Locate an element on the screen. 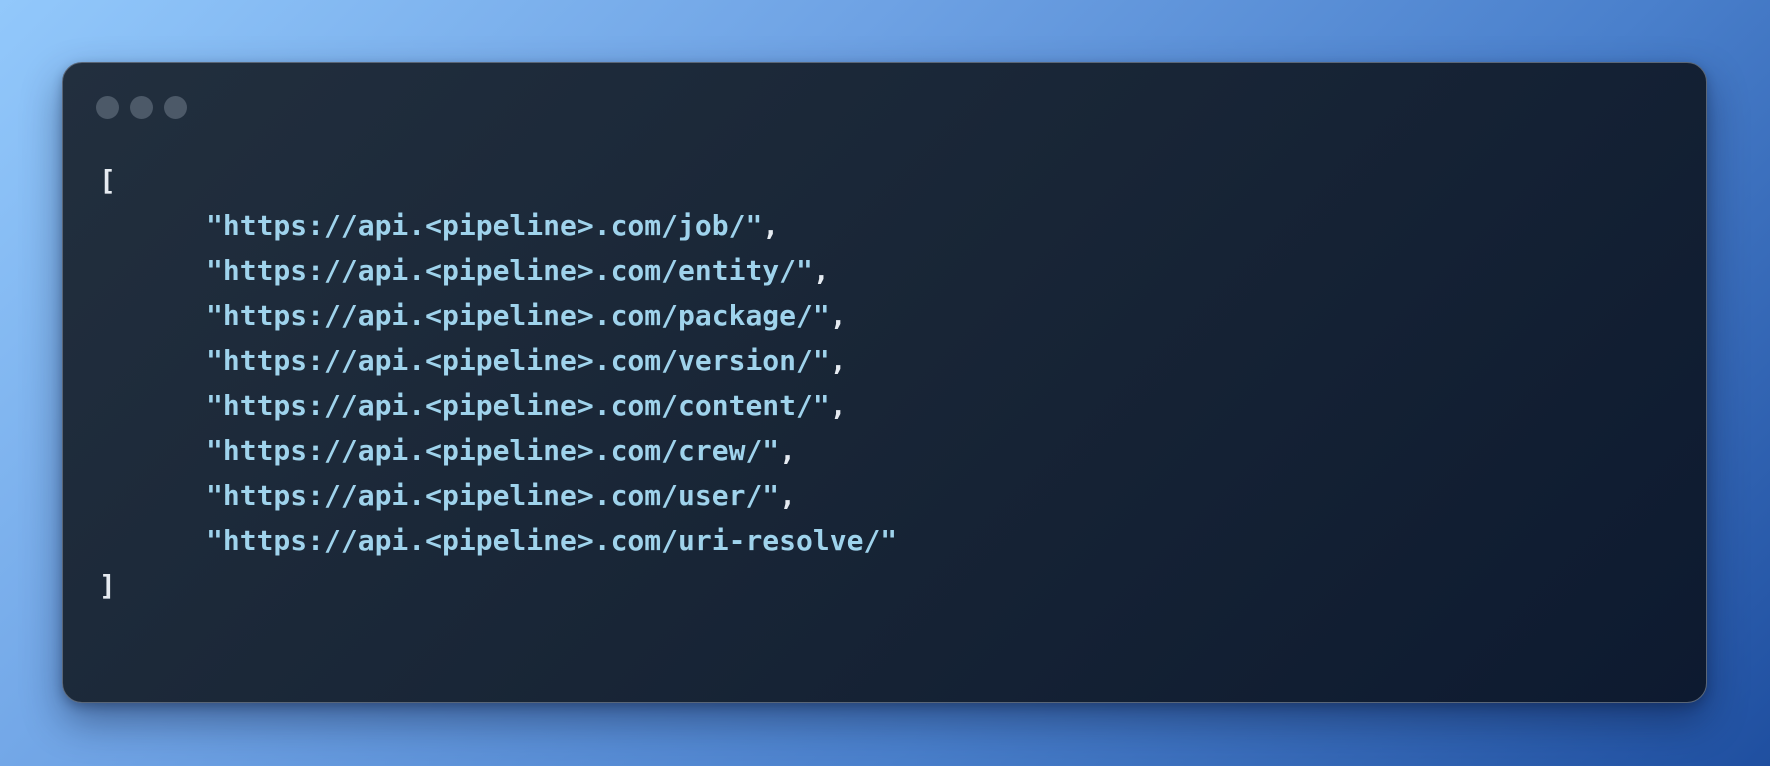 This screenshot has height=766, width=1770. code-line: "https://api.<pipeline>.com/version/", is located at coordinates (498, 360).